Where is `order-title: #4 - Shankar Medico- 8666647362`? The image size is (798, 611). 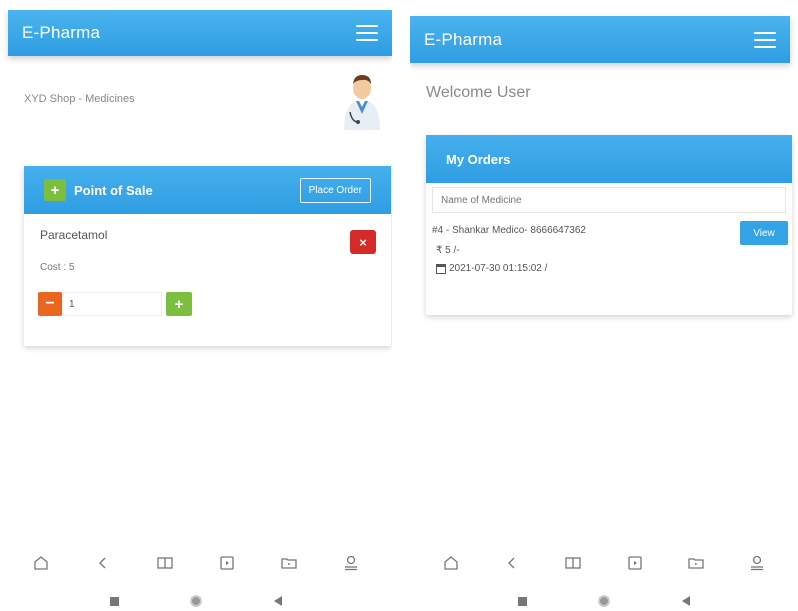
order-title: #4 - Shankar Medico- 8666647362 is located at coordinates (509, 230).